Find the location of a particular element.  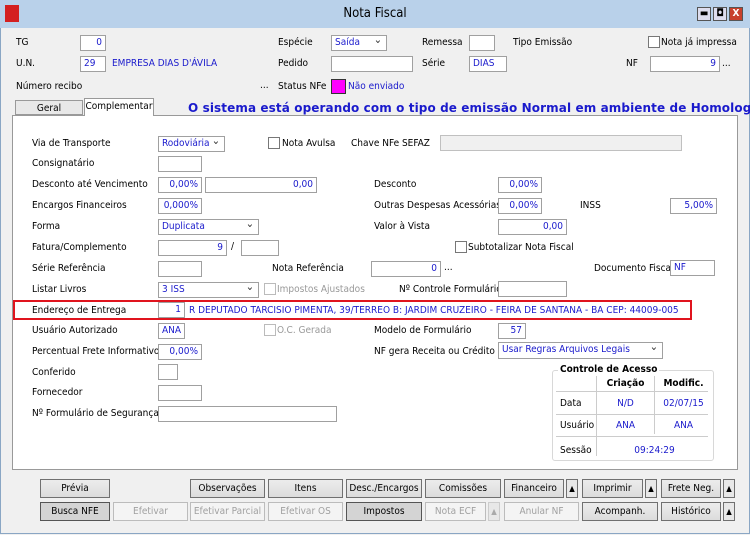

maximize-button: ◘ is located at coordinates (720, 14).